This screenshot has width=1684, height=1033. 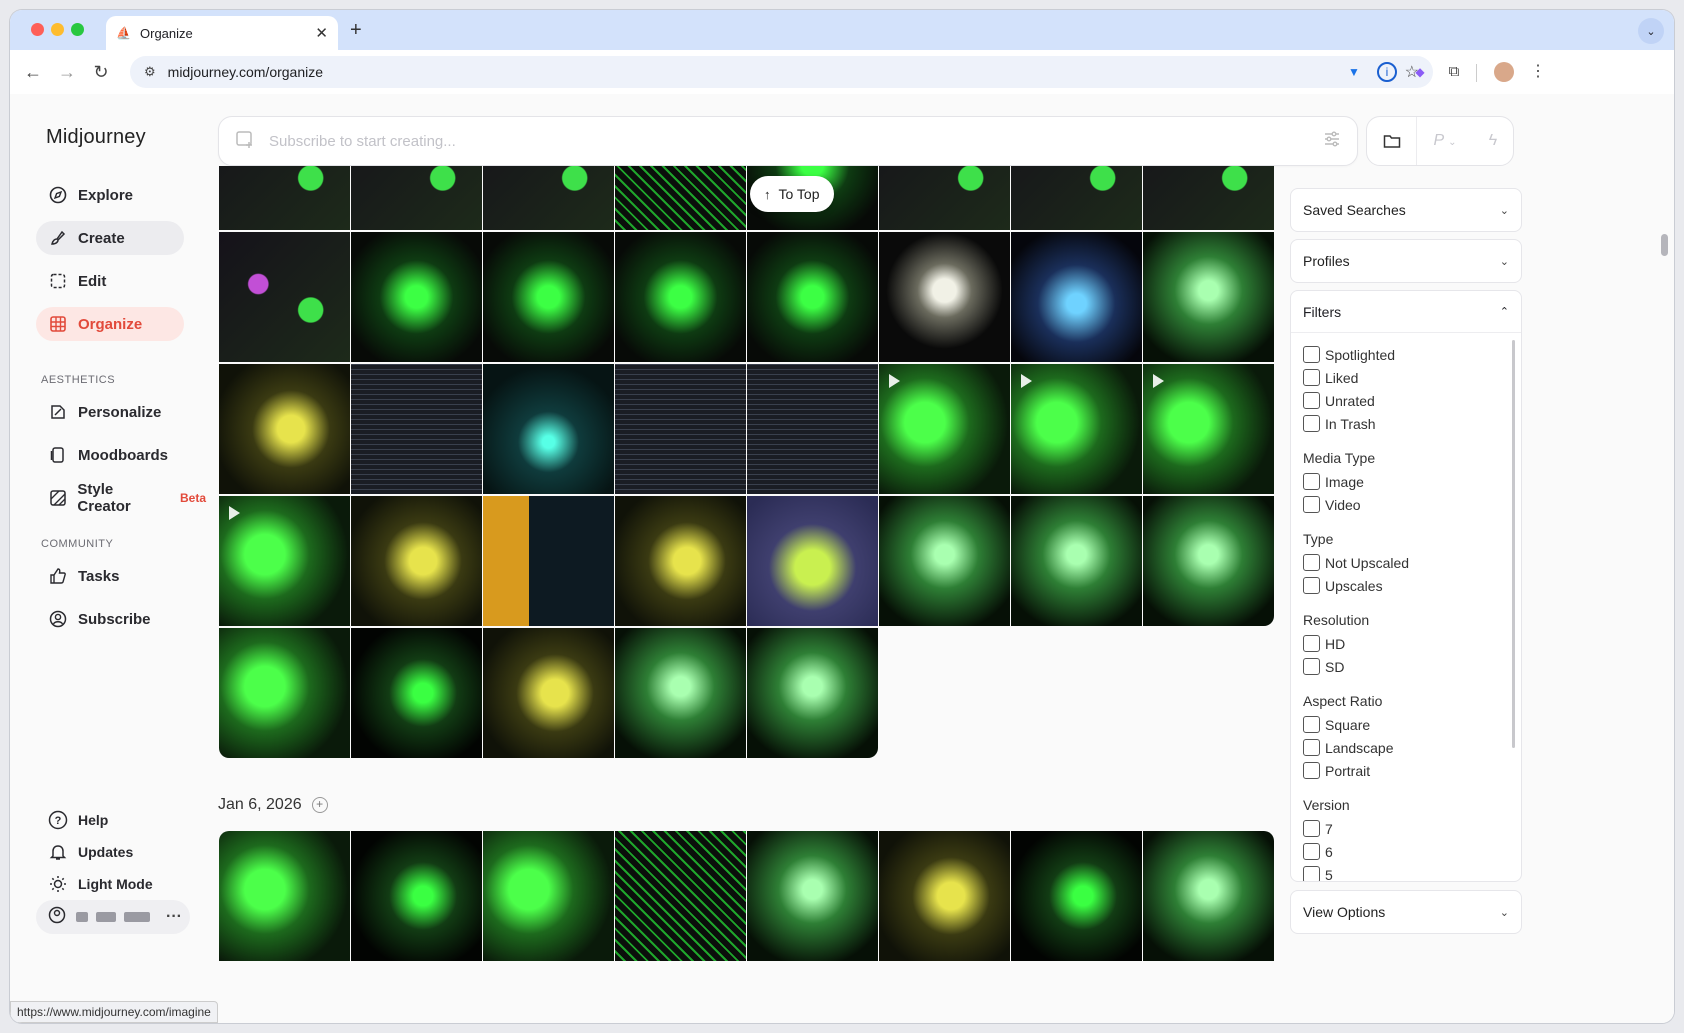 I want to click on address-bar: ⚙ midjourney.com/organize ☆, so click(x=781, y=72).